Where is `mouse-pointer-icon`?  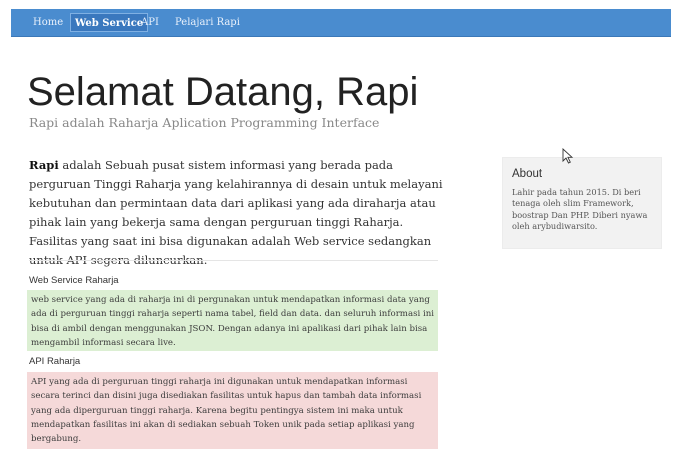
mouse-pointer-icon is located at coordinates (568, 156).